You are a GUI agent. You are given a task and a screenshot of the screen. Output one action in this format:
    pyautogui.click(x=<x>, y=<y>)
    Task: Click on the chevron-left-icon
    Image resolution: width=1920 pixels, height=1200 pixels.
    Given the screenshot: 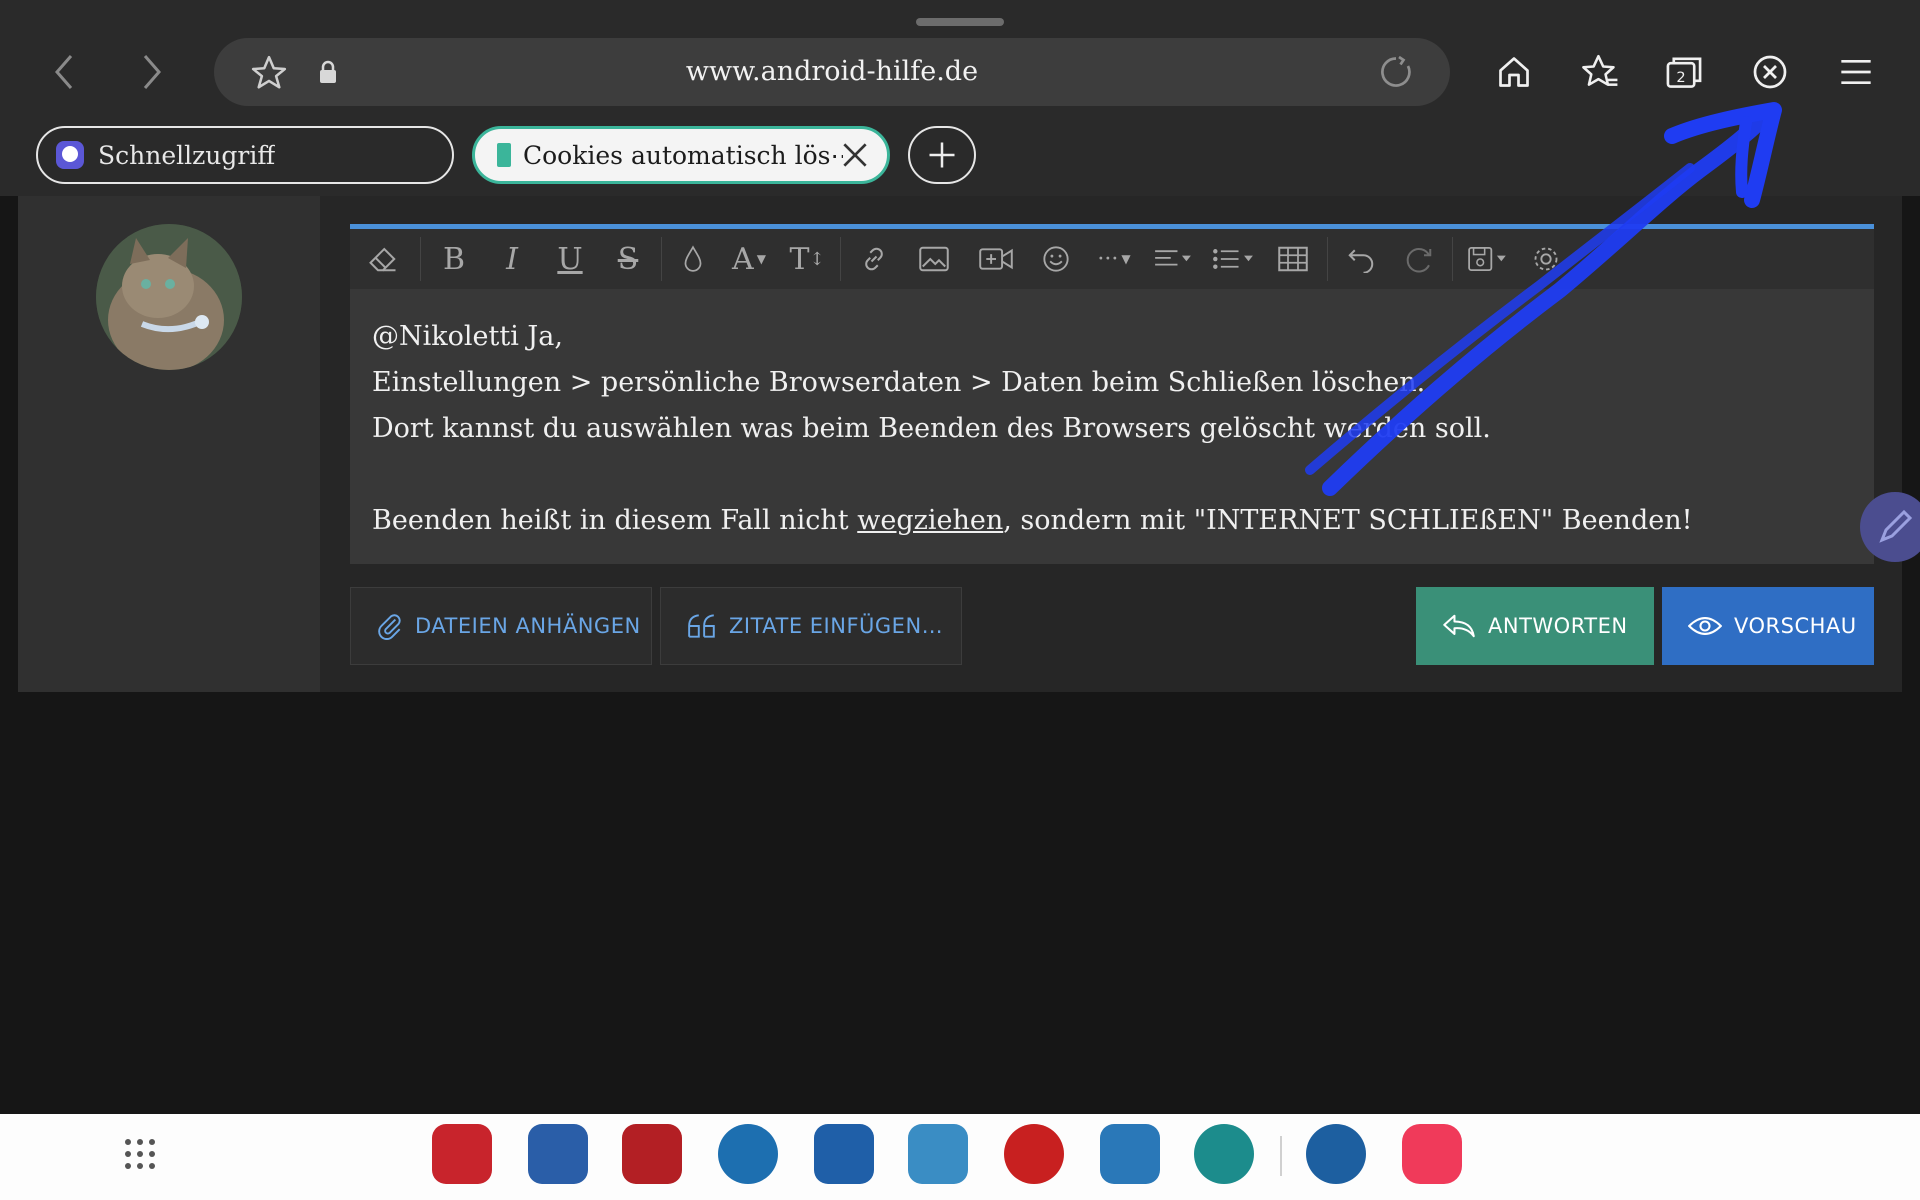 What is the action you would take?
    pyautogui.click(x=64, y=72)
    